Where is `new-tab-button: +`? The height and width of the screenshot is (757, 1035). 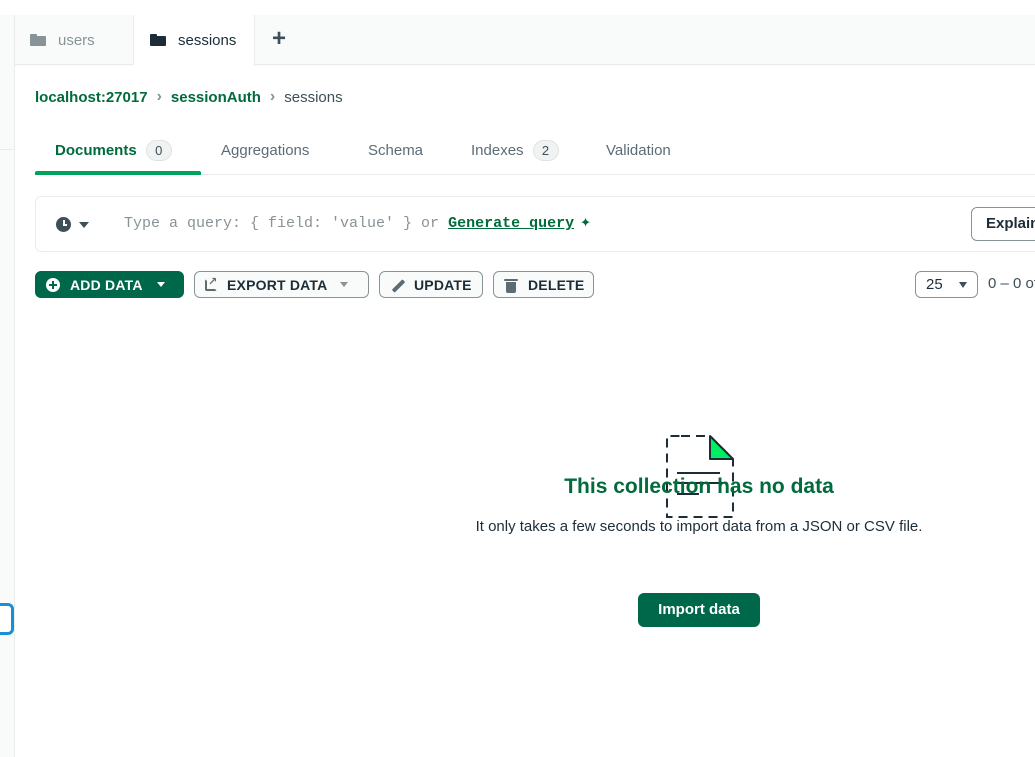 new-tab-button: + is located at coordinates (279, 39).